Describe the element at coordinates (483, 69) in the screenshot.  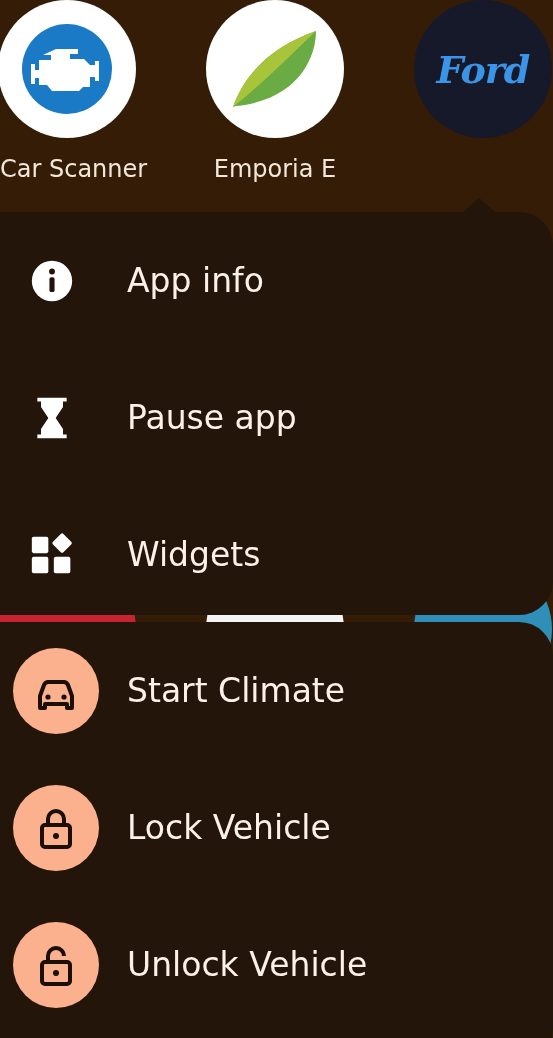
I see `logo-app-icon: Ford` at that location.